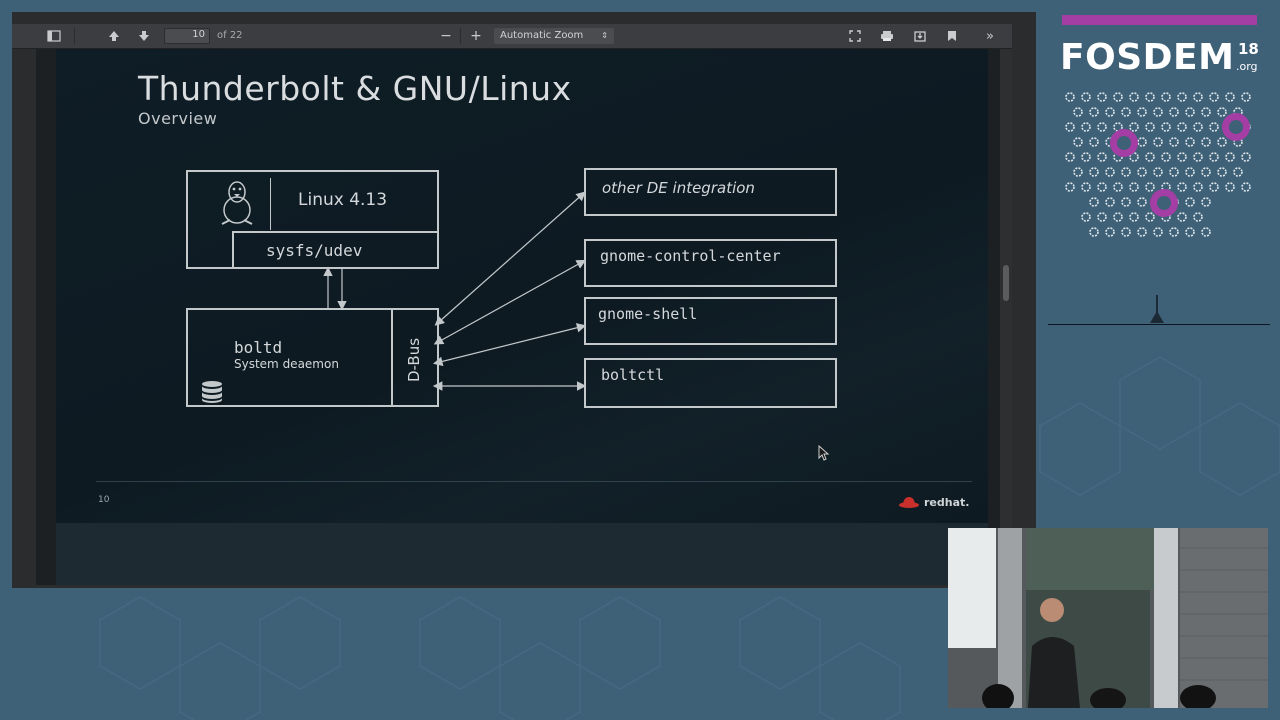 The image size is (1280, 720). I want to click on print-icon, so click(887, 36).